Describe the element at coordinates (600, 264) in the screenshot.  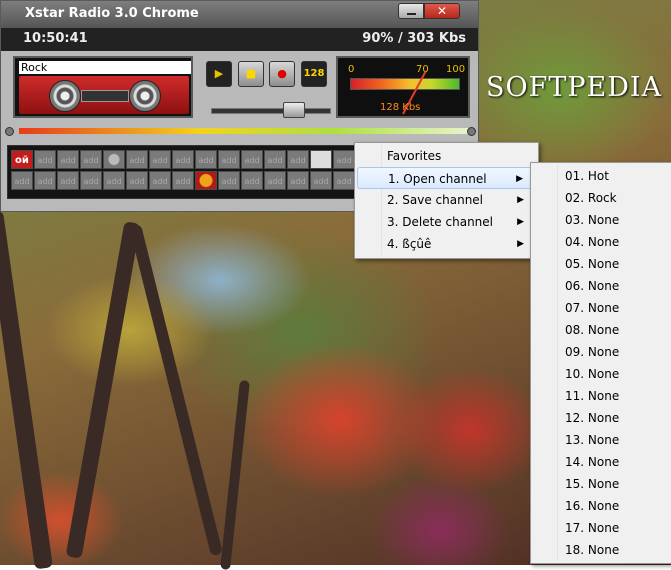
I see `submenu-channel-item: 05. None` at that location.